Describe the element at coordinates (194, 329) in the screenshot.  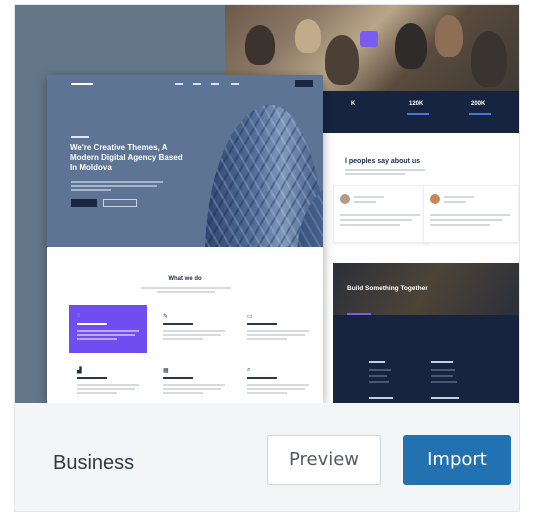
I see `service-card: ✎` at that location.